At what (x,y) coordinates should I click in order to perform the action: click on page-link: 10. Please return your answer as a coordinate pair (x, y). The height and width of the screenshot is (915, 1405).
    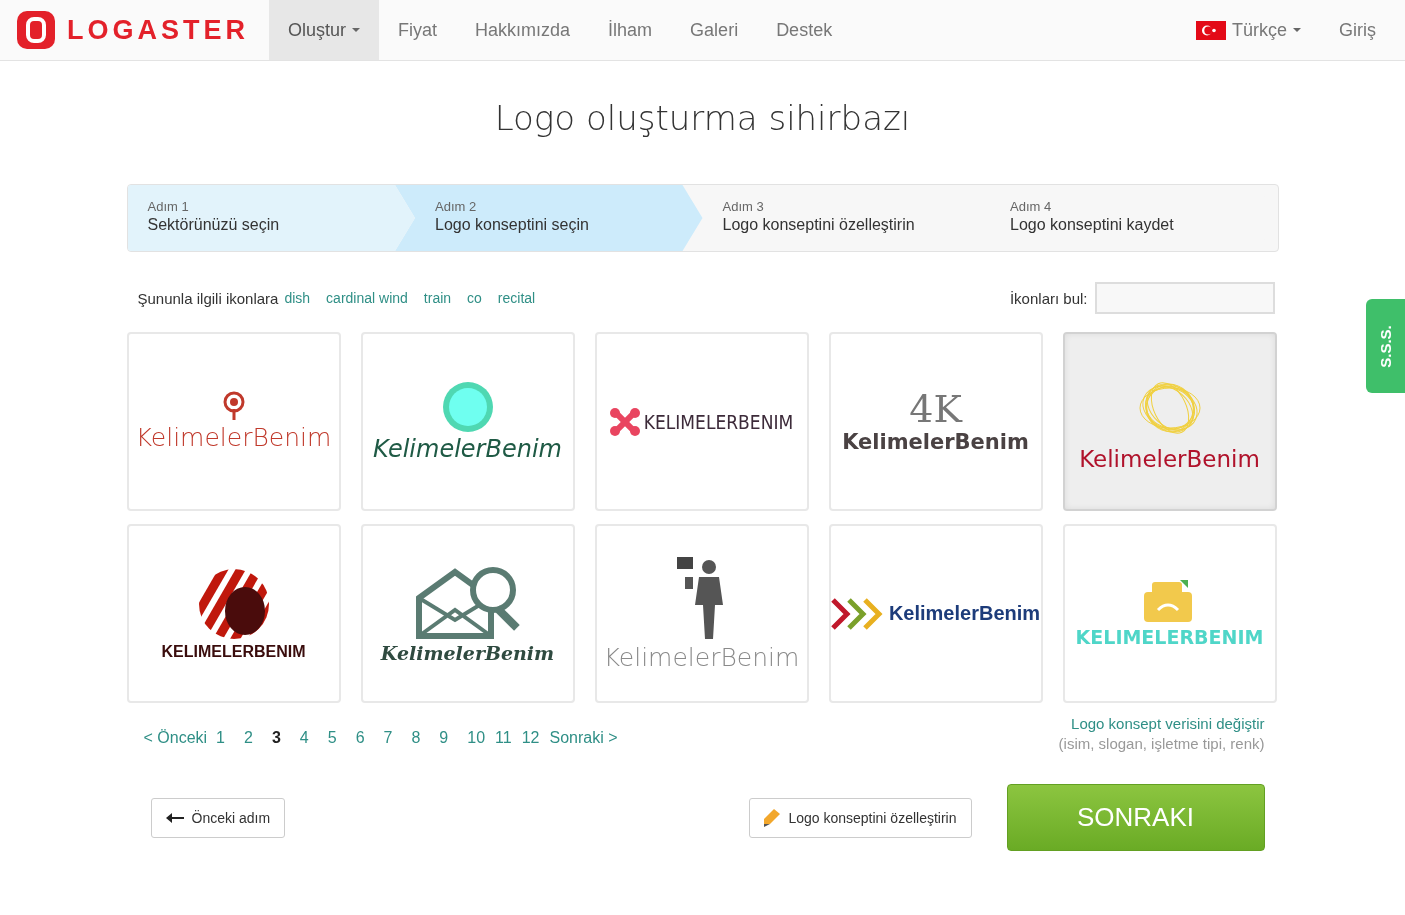
    Looking at the image, I should click on (476, 737).